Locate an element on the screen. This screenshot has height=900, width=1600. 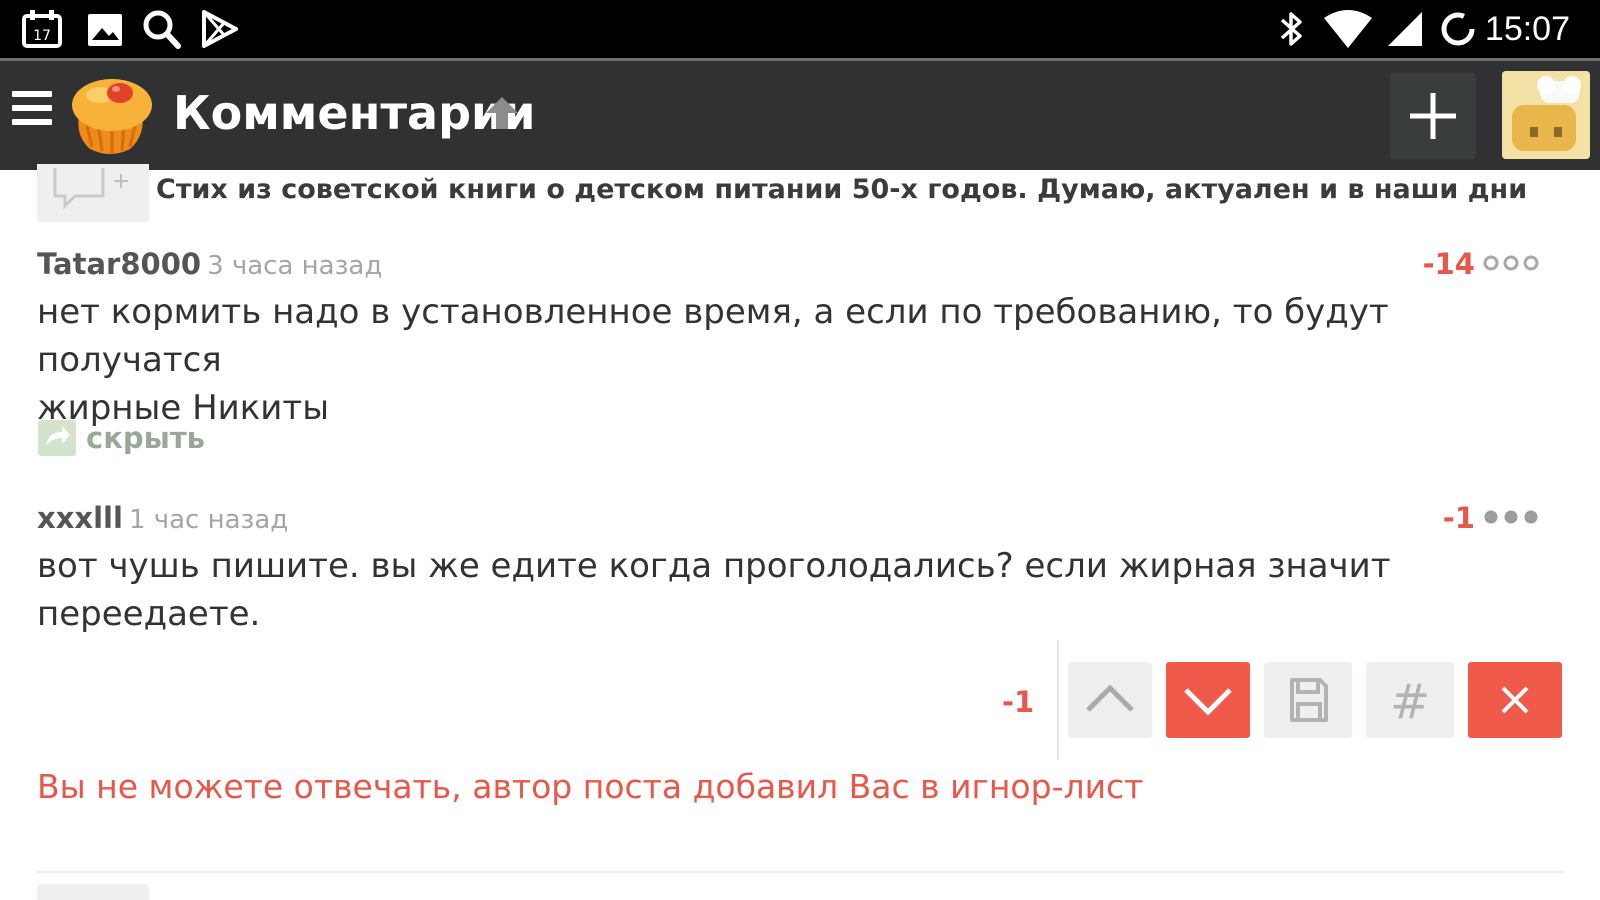
play-store-icon is located at coordinates (220, 29).